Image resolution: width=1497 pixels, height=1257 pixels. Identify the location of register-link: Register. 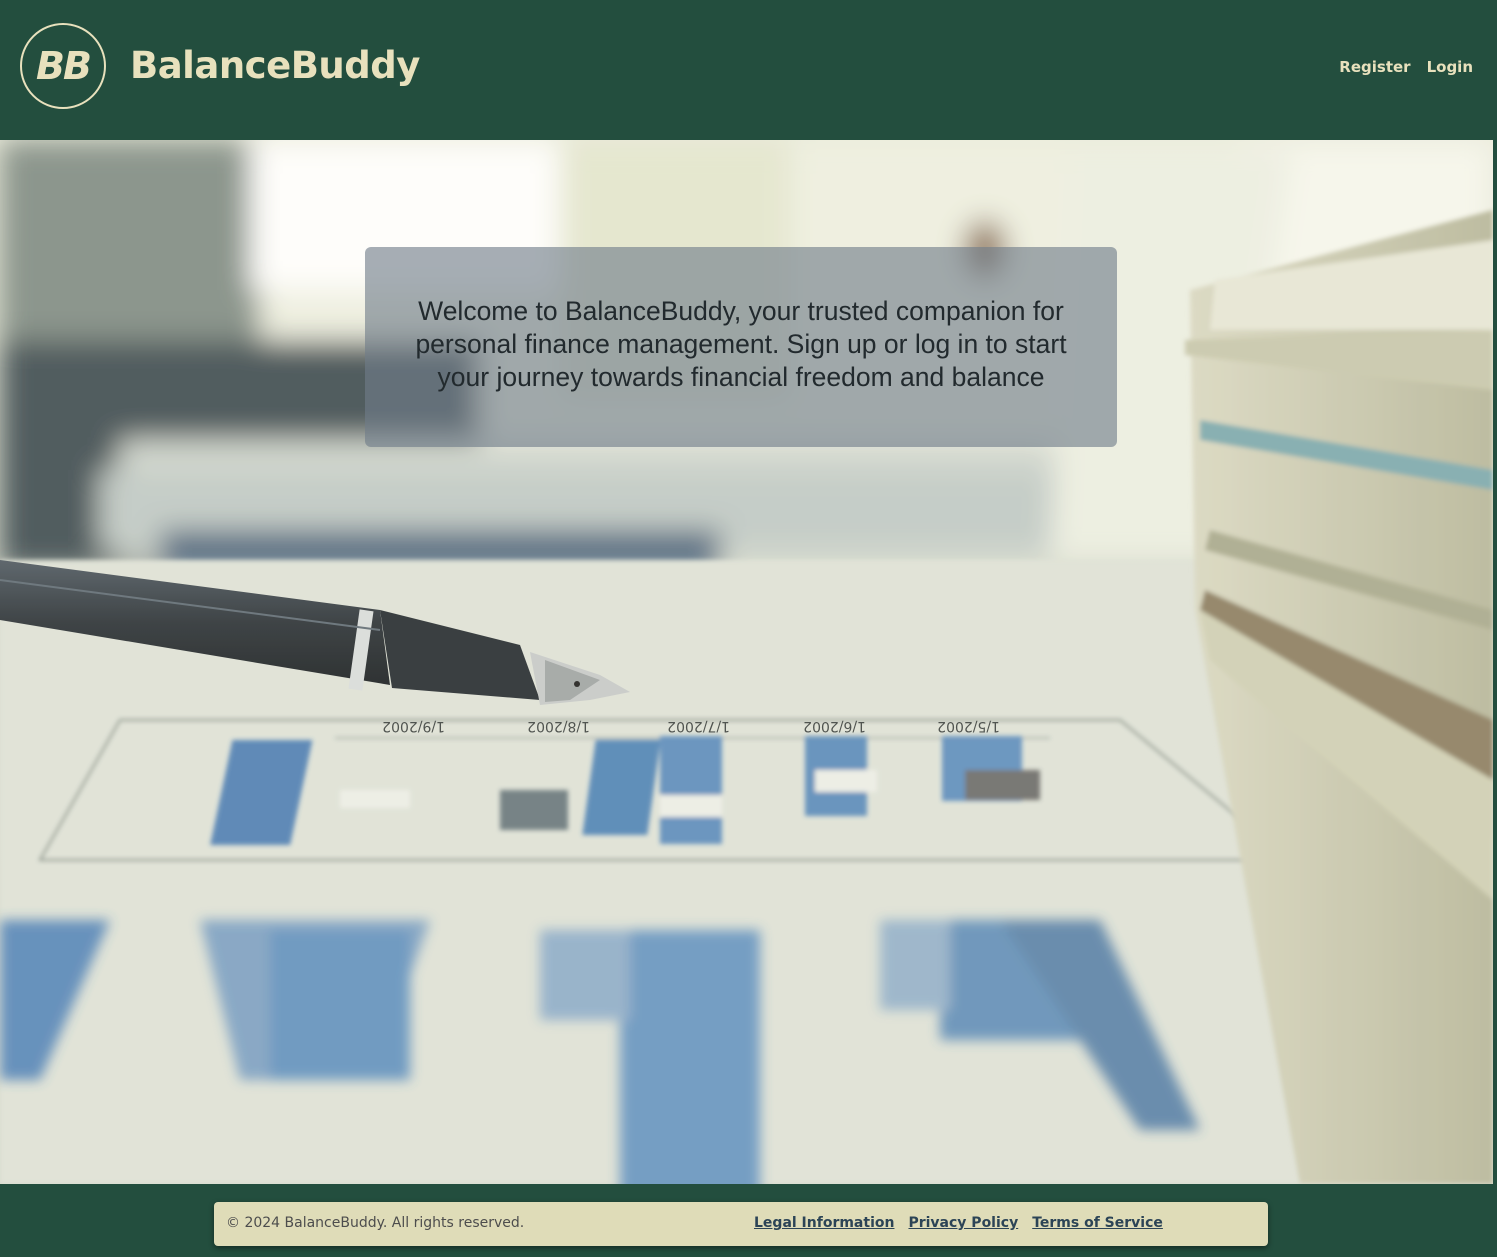
(1374, 67).